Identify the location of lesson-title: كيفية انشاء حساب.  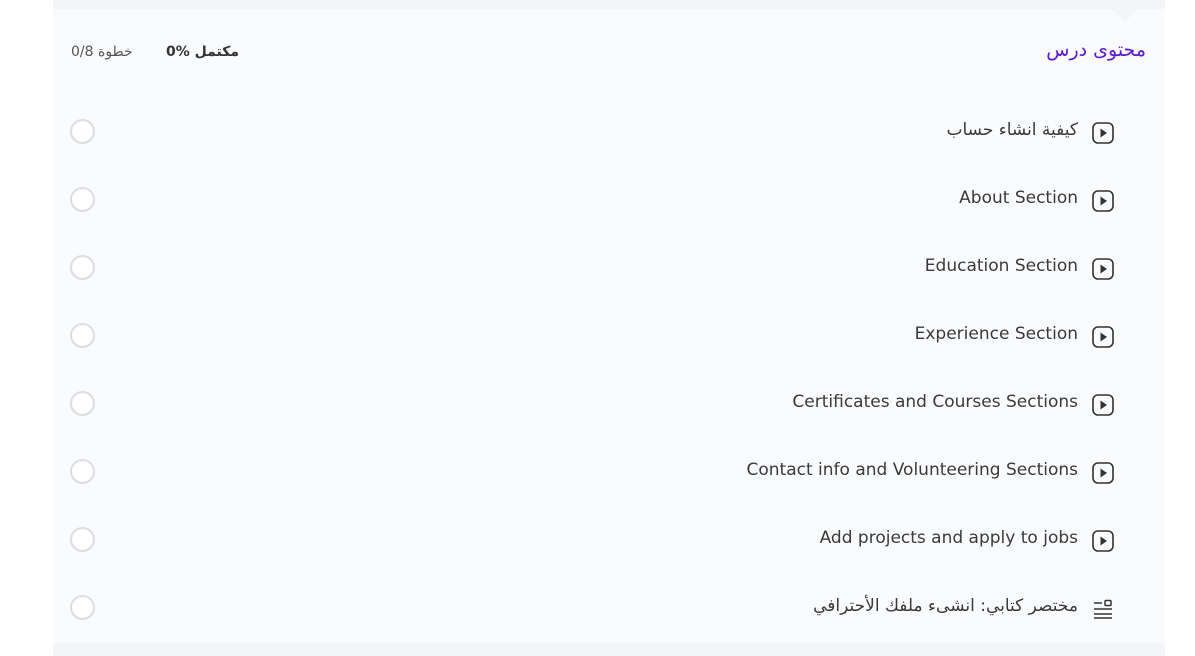
(1012, 130).